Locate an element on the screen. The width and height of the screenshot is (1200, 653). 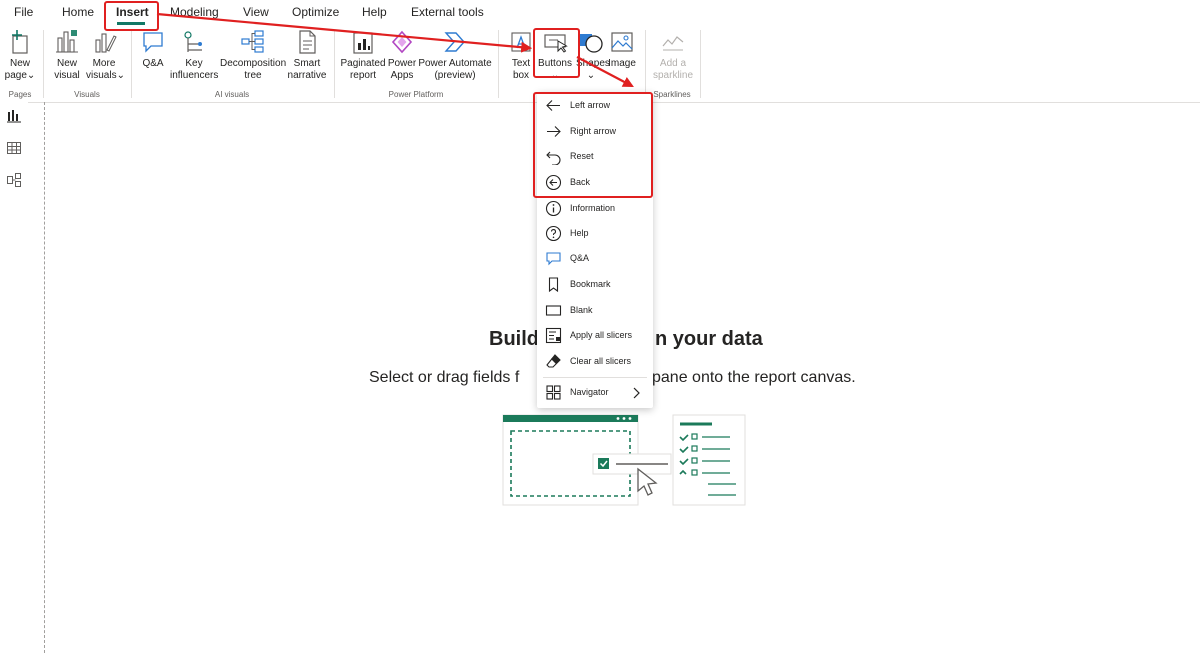
table-view-icon is located at coordinates (14, 148).